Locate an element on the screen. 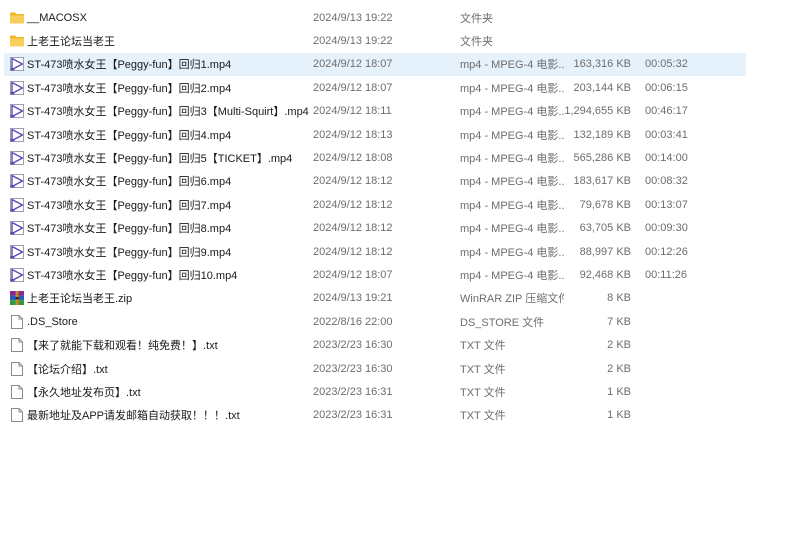 Image resolution: width=800 pixels, height=544 pixels. file-name: ST-473喷水女王【Peggy-fun】回归9.mp4 is located at coordinates (129, 252).